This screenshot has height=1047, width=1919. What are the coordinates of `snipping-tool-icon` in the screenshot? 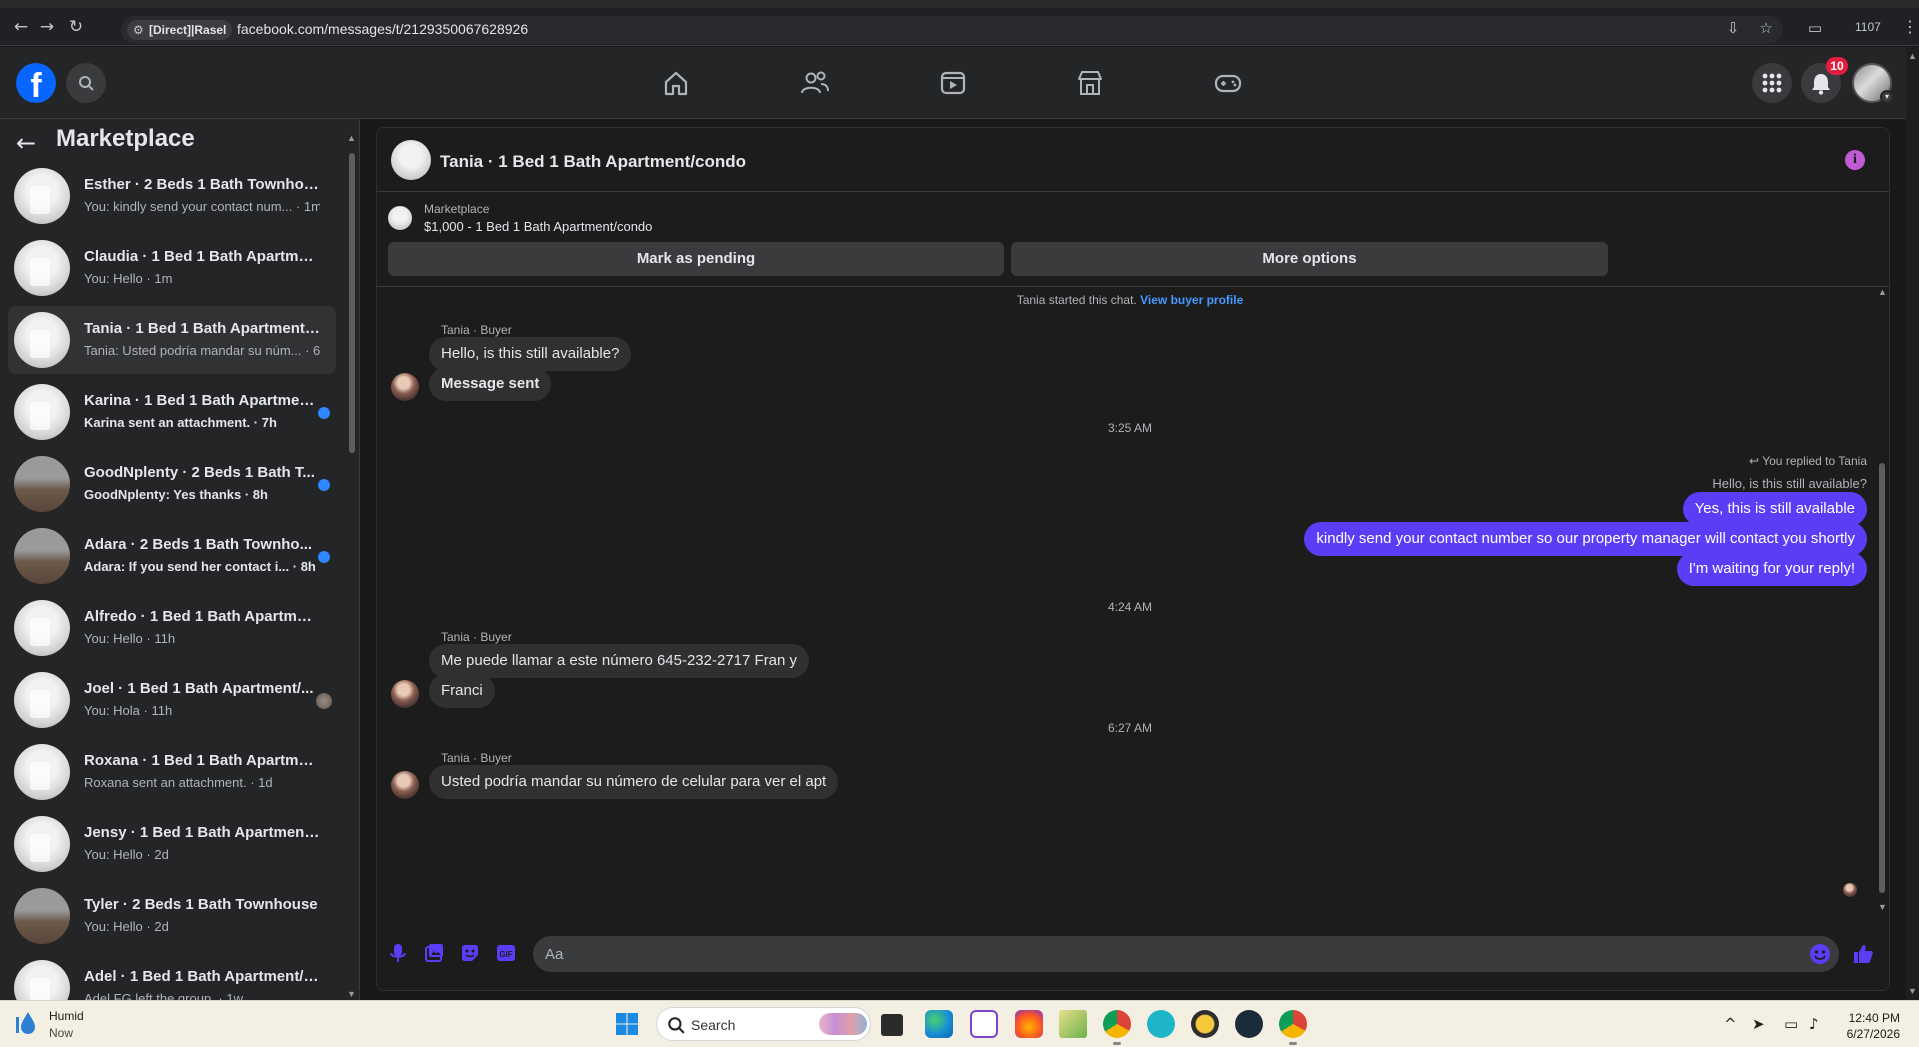 It's located at (984, 1024).